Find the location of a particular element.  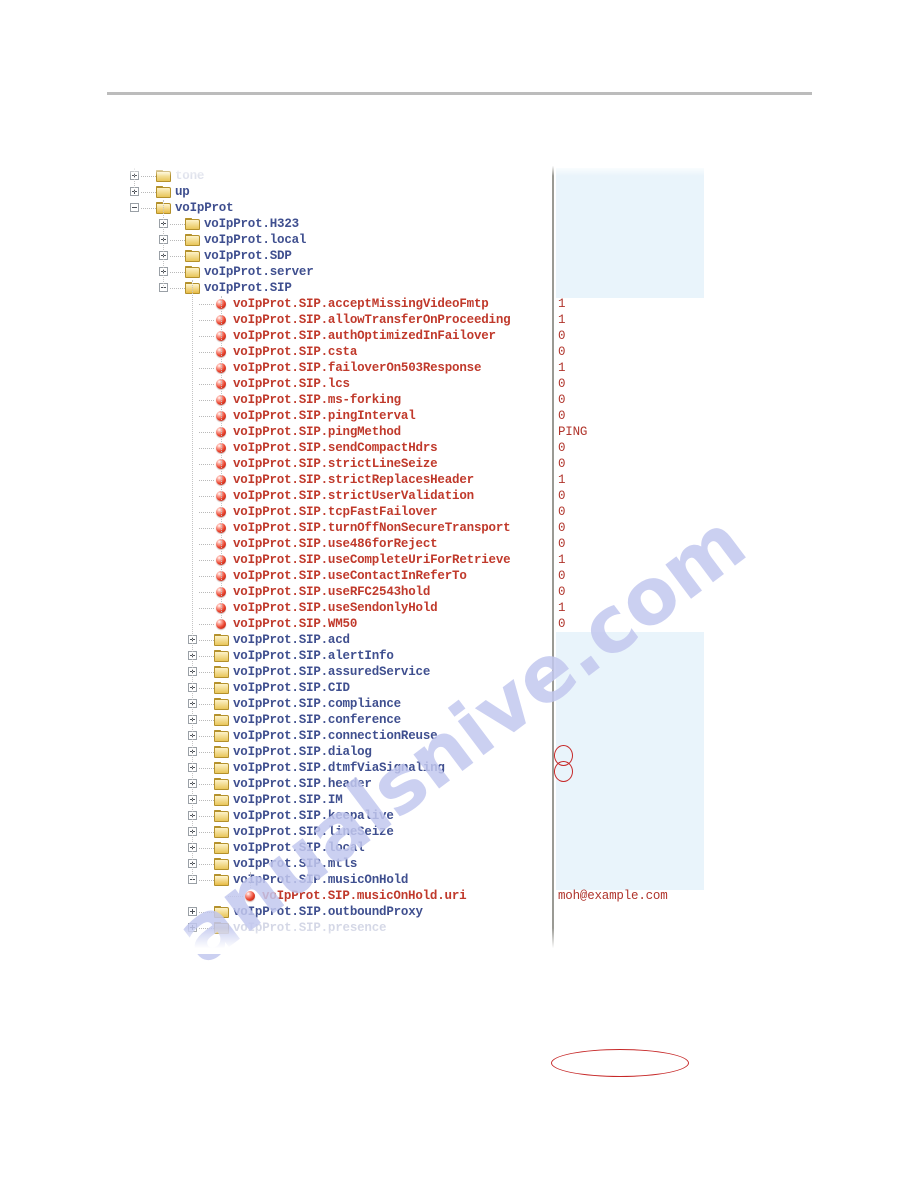

tree-node-label: voIpProt.SIP.lcs is located at coordinates (291, 384).